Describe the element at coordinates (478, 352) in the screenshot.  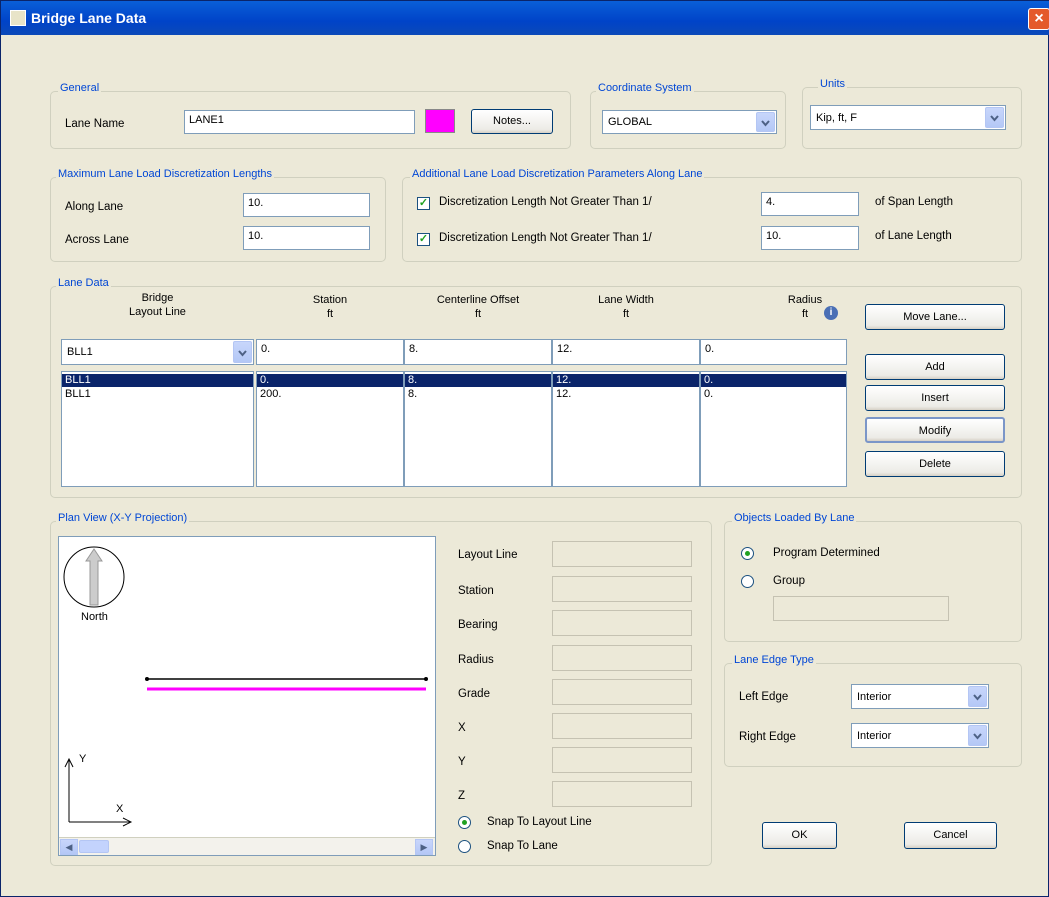
I see `edit-offset-input: 8.` at that location.